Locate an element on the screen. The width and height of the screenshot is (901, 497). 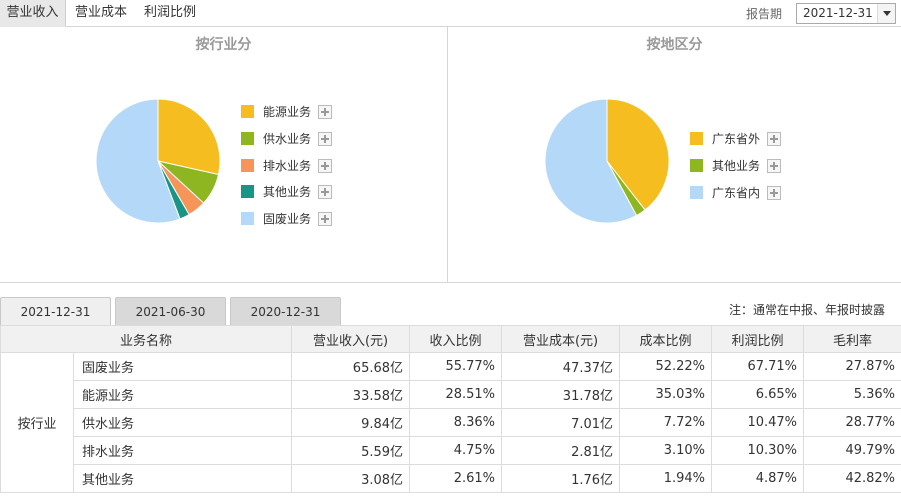
column-header: 毛利率 is located at coordinates (852, 339).